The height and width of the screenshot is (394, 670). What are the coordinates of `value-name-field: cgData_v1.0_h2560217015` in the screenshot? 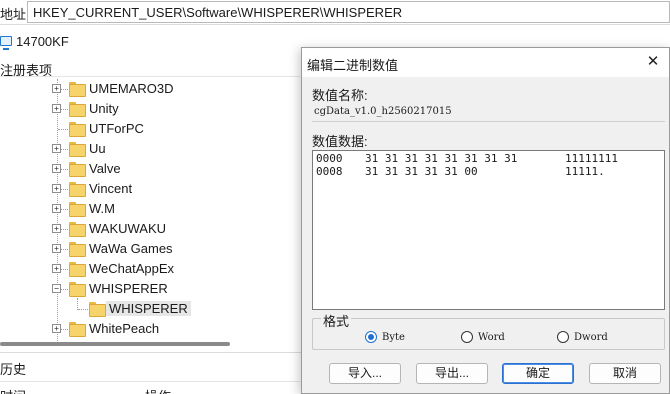 It's located at (488, 112).